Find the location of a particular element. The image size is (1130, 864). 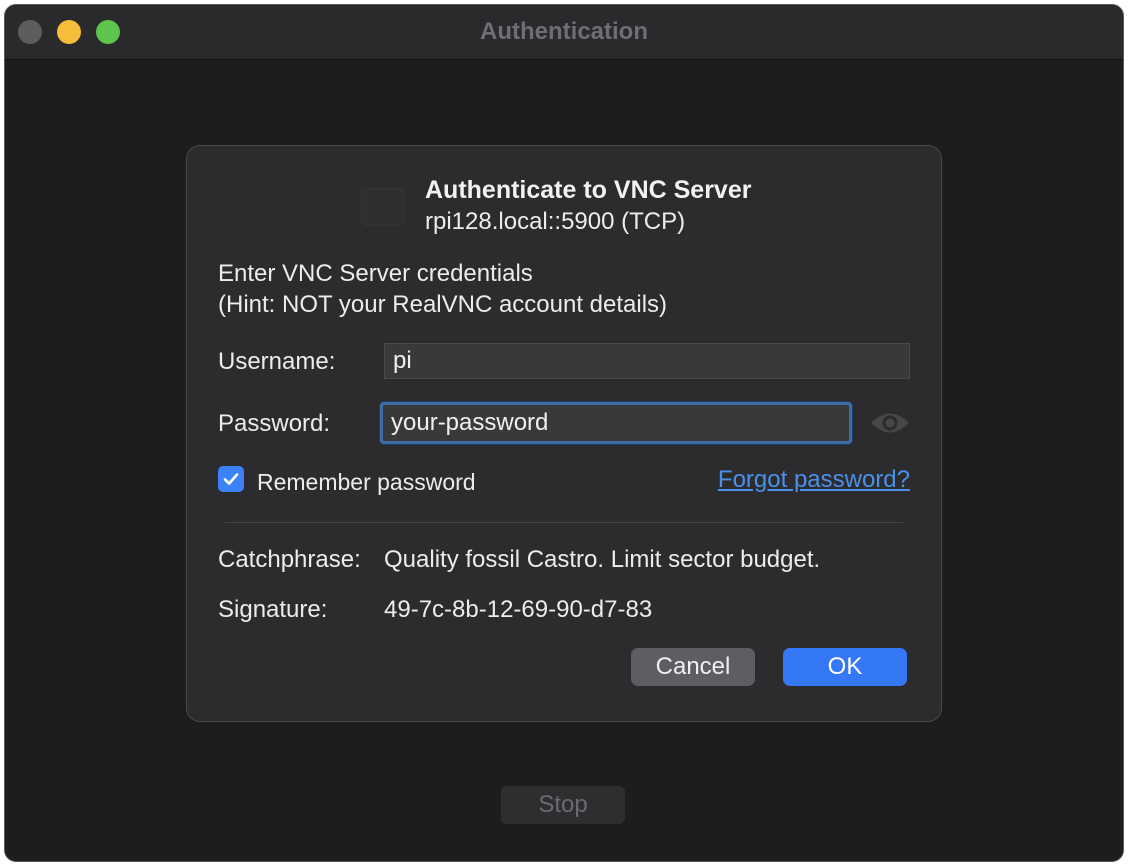

signature-value: 49-7c-8b-12-69-90-d7-83 is located at coordinates (518, 609).